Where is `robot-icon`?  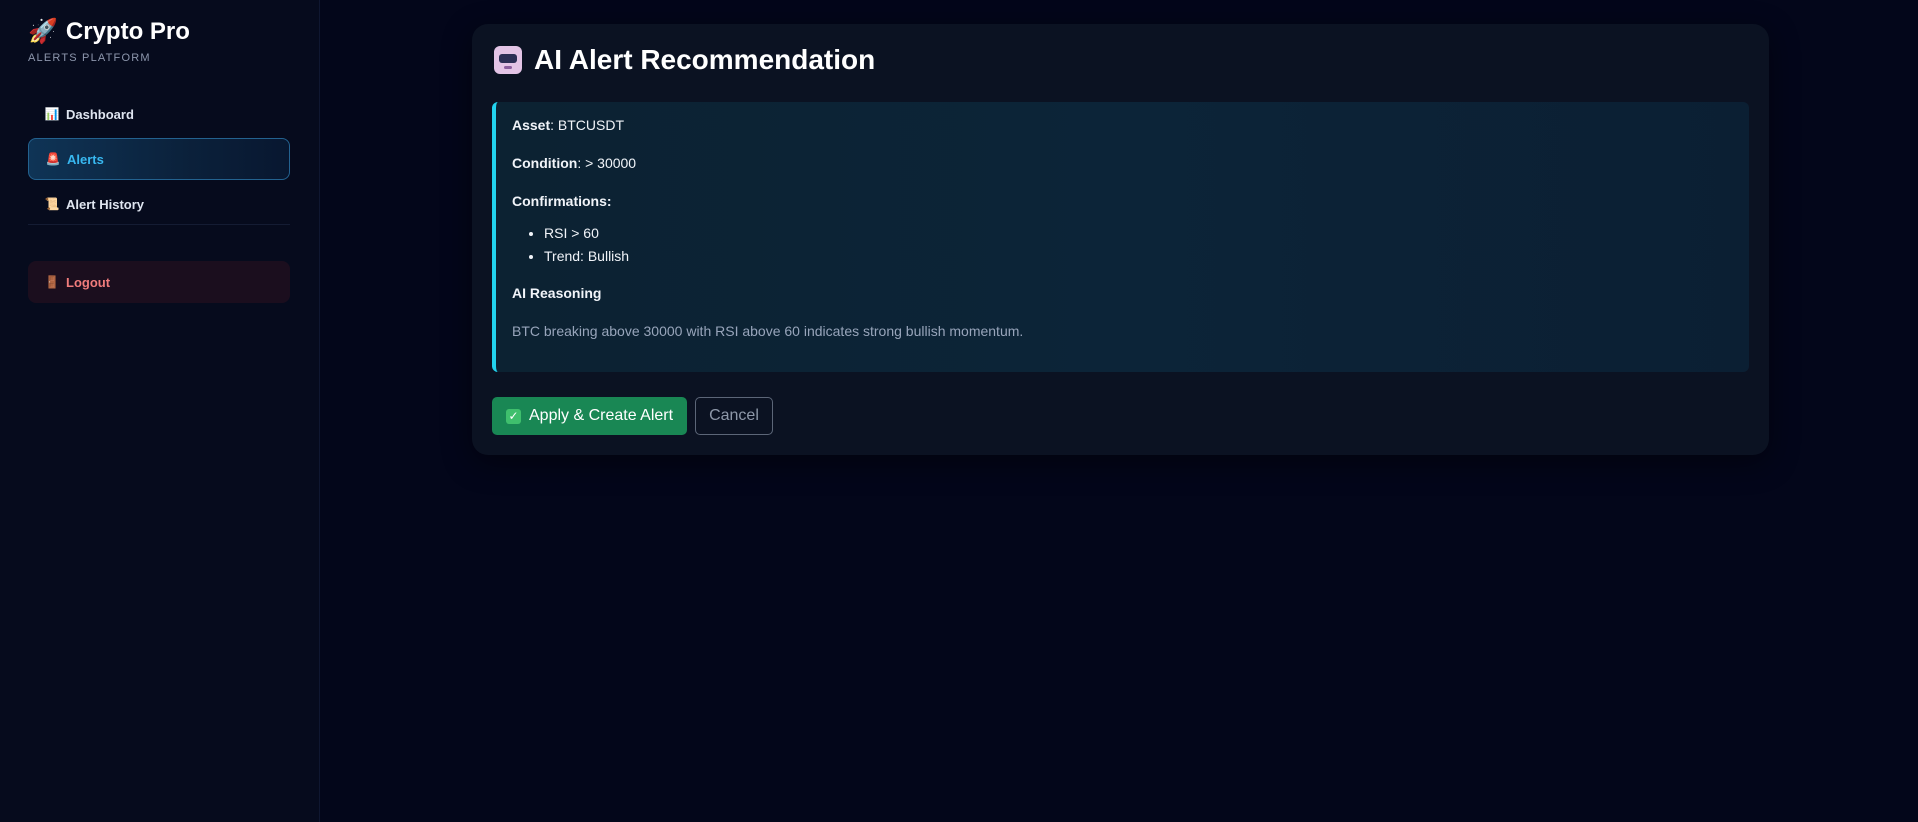
robot-icon is located at coordinates (508, 60).